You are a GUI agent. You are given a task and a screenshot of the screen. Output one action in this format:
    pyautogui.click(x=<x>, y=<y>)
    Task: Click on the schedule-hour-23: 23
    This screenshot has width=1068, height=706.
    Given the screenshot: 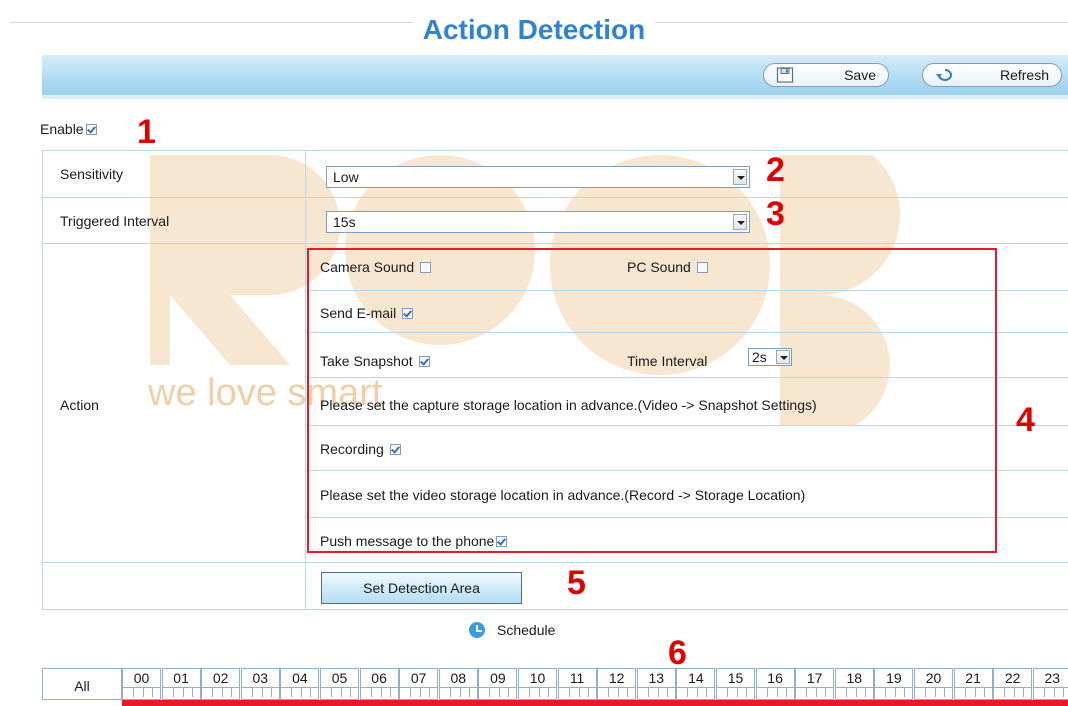 What is the action you would take?
    pyautogui.click(x=1050, y=684)
    